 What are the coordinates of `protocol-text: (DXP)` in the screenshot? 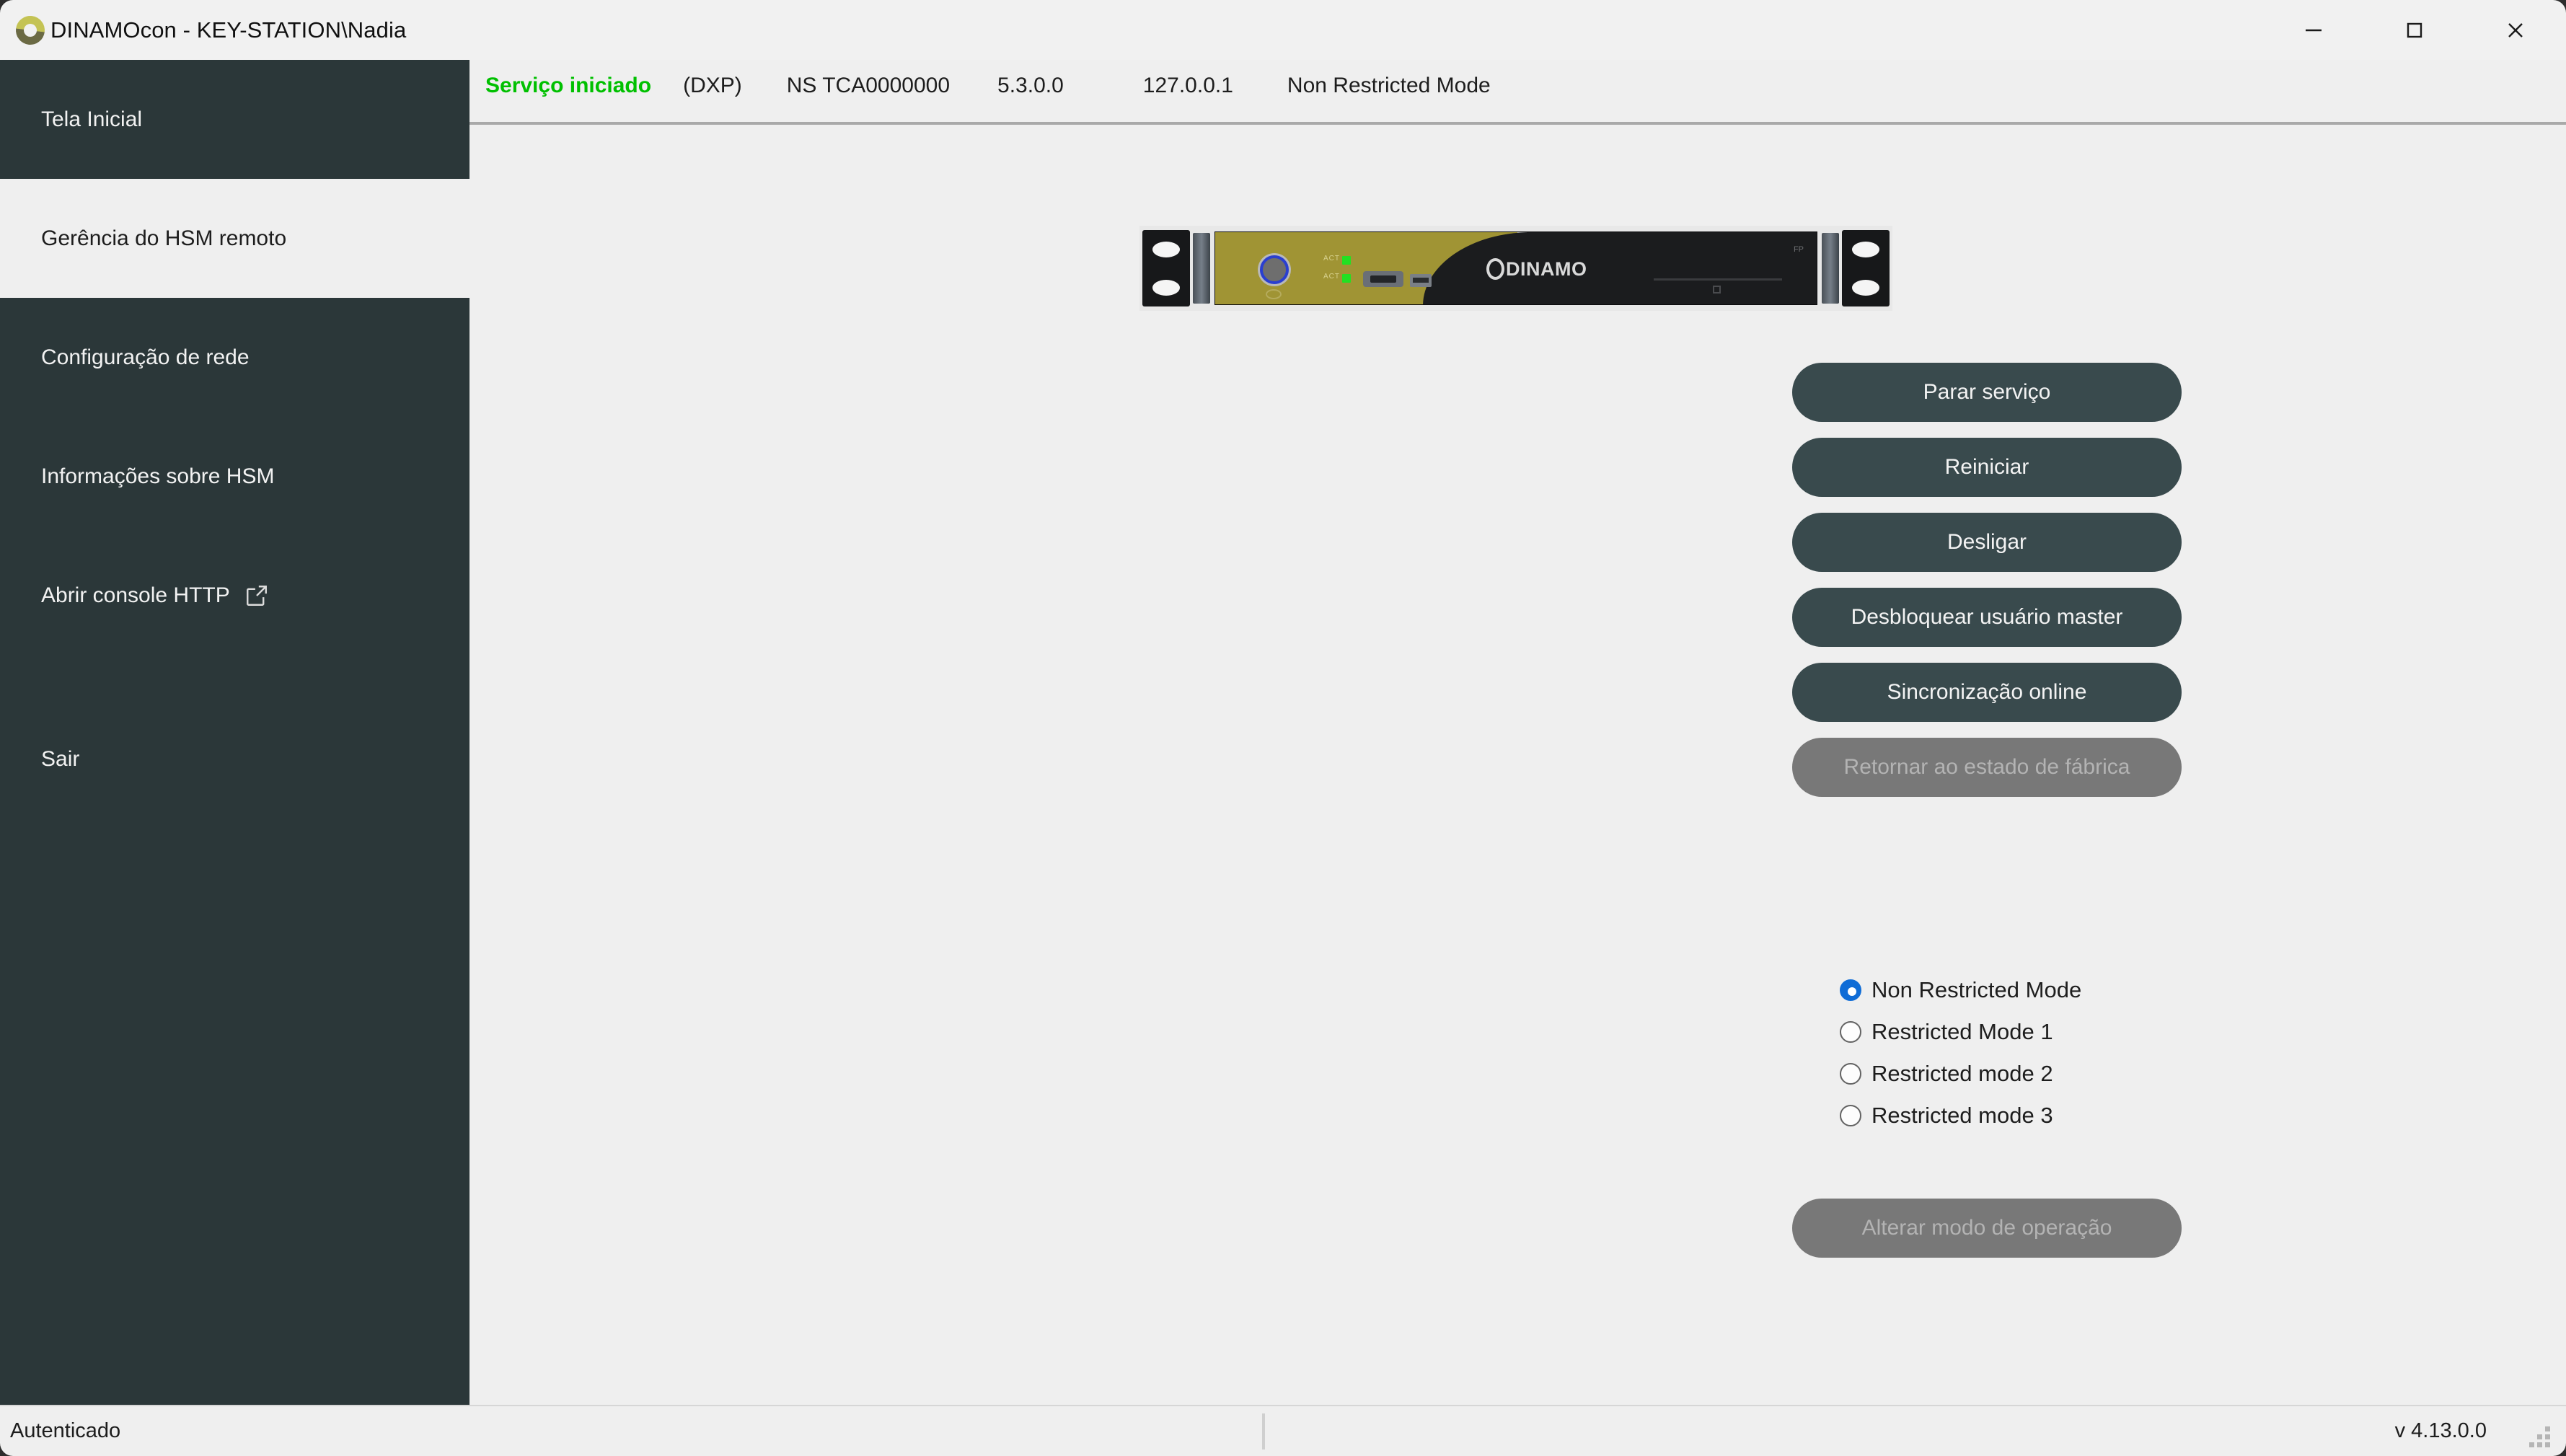 It's located at (712, 85).